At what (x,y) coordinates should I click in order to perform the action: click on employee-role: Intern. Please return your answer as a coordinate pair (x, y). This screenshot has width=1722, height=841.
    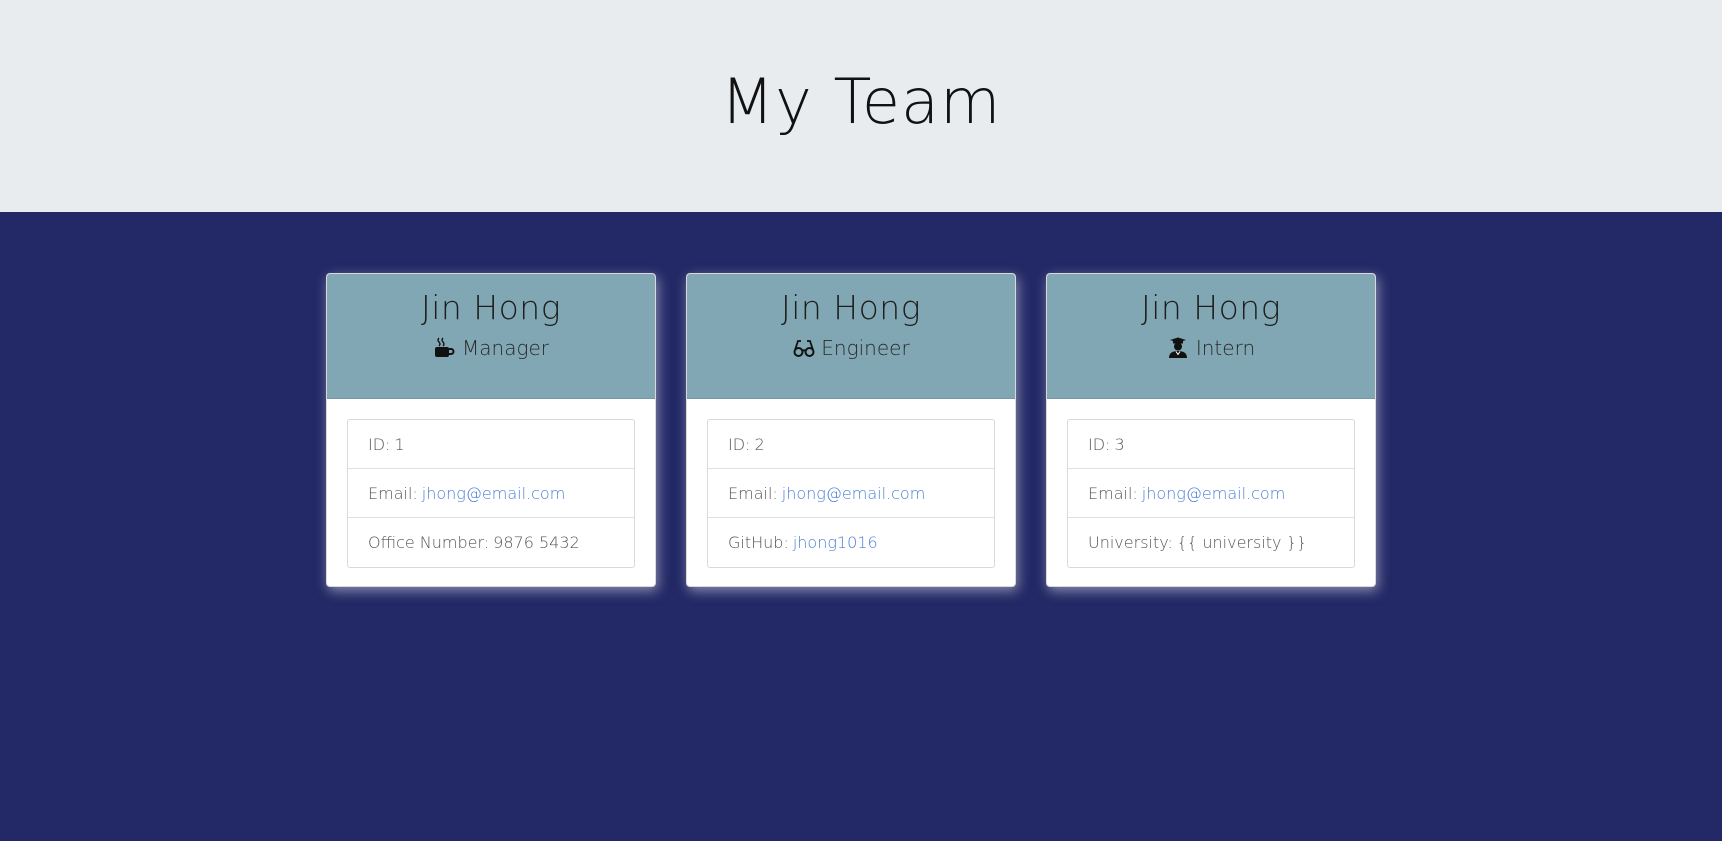
    Looking at the image, I should click on (1211, 348).